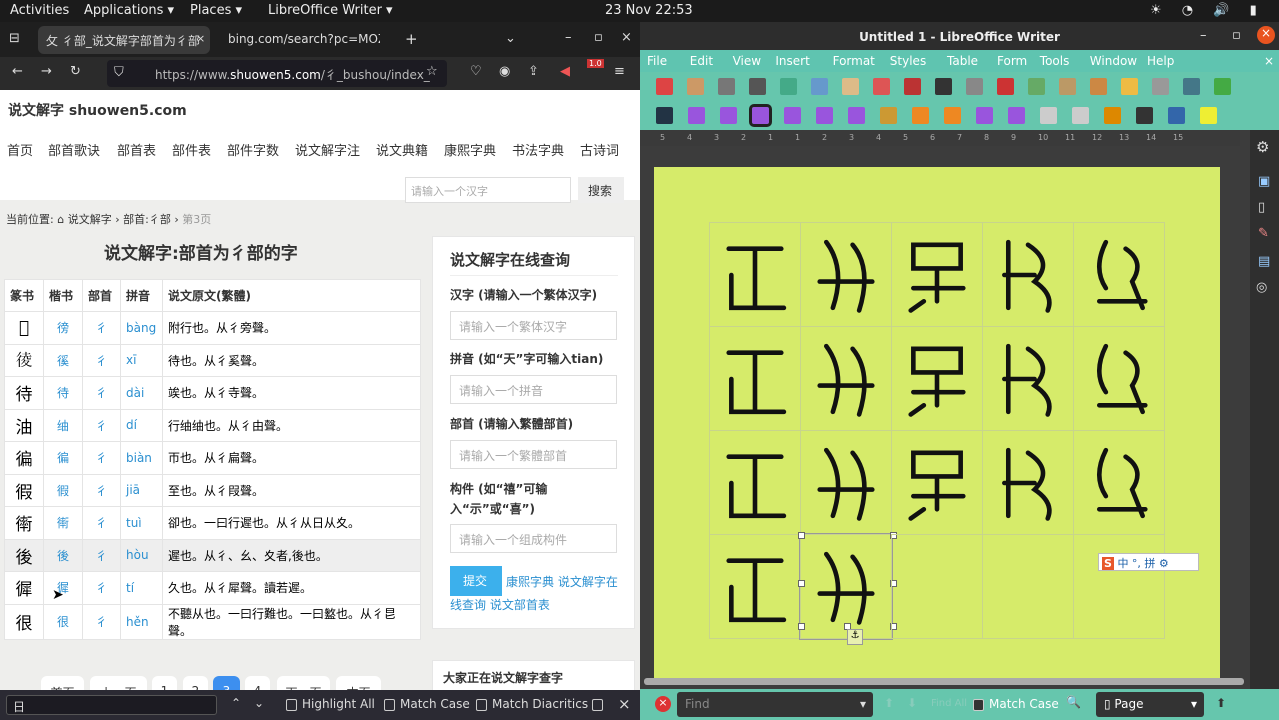 This screenshot has width=1279, height=720. Describe the element at coordinates (944, 681) in the screenshot. I see `horizontal-scrollbar` at that location.